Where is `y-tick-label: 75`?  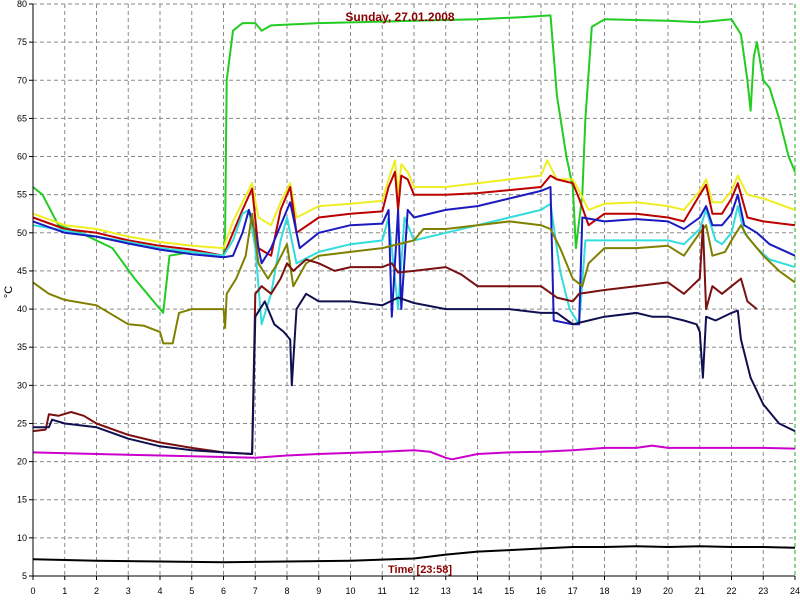 y-tick-label: 75 is located at coordinates (22, 42).